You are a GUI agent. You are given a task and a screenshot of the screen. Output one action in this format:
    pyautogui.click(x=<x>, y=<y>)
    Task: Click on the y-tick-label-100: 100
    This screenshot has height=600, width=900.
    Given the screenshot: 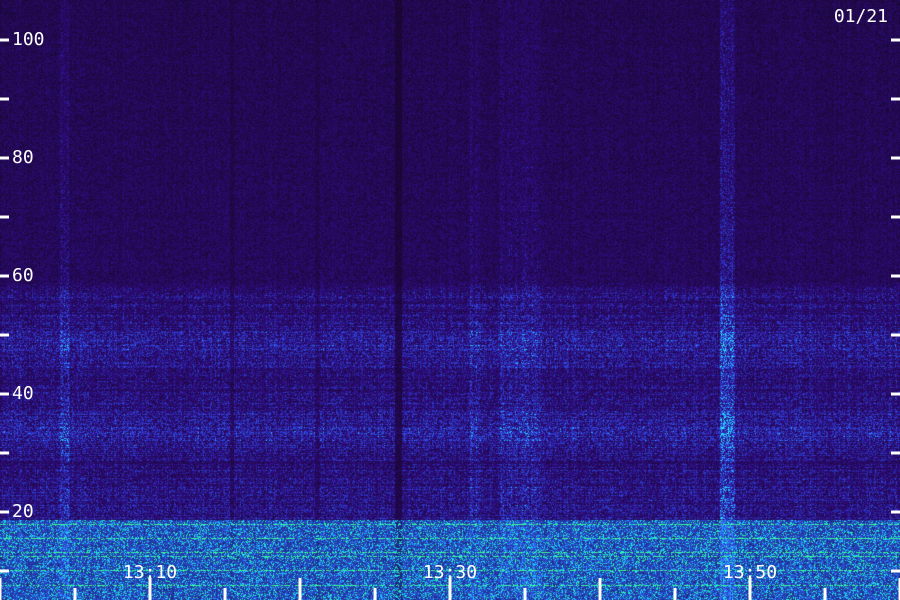 What is the action you would take?
    pyautogui.click(x=28, y=39)
    